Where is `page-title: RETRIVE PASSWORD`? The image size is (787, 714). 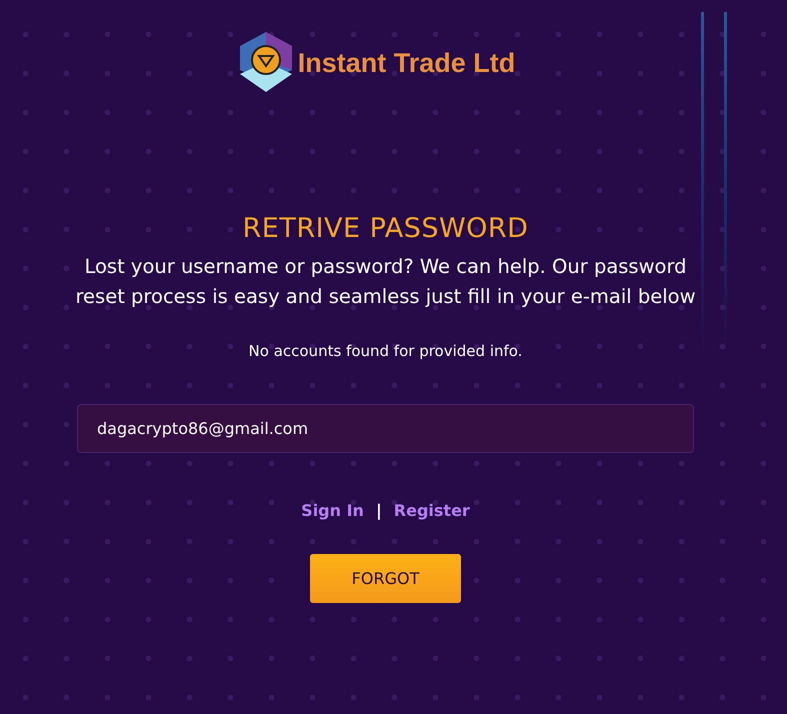 page-title: RETRIVE PASSWORD is located at coordinates (385, 228).